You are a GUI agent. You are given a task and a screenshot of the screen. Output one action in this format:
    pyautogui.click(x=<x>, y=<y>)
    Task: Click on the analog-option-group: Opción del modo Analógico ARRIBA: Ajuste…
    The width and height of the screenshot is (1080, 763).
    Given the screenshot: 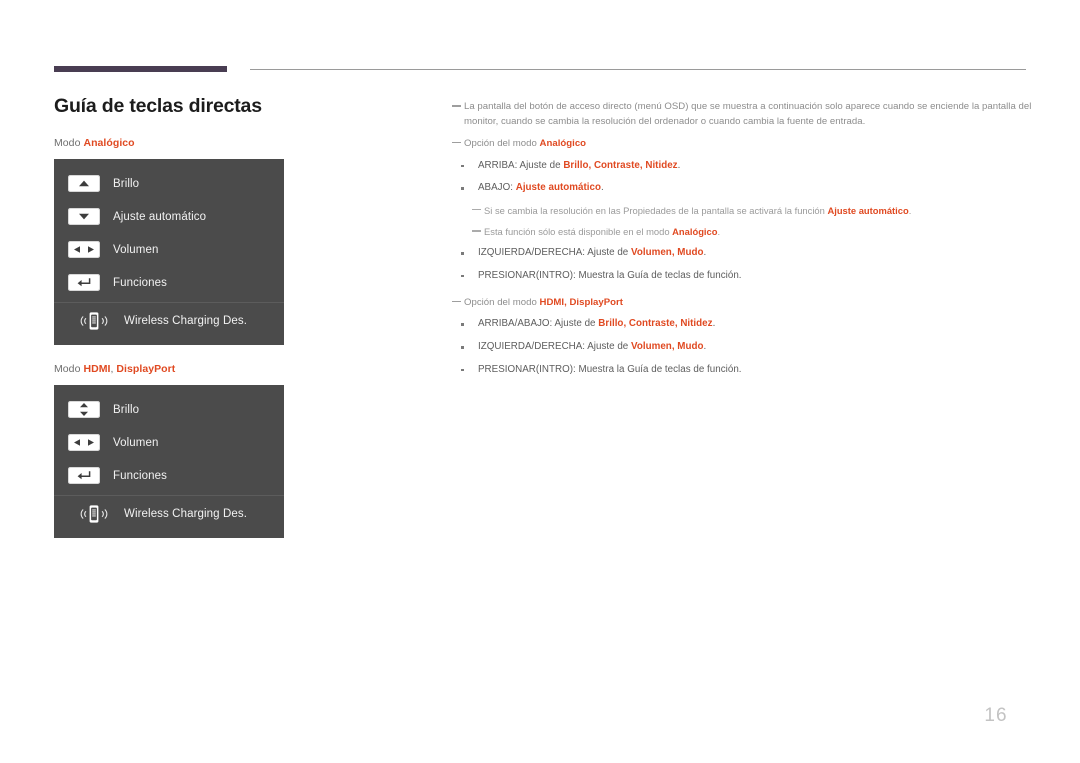 What is the action you would take?
    pyautogui.click(x=742, y=210)
    